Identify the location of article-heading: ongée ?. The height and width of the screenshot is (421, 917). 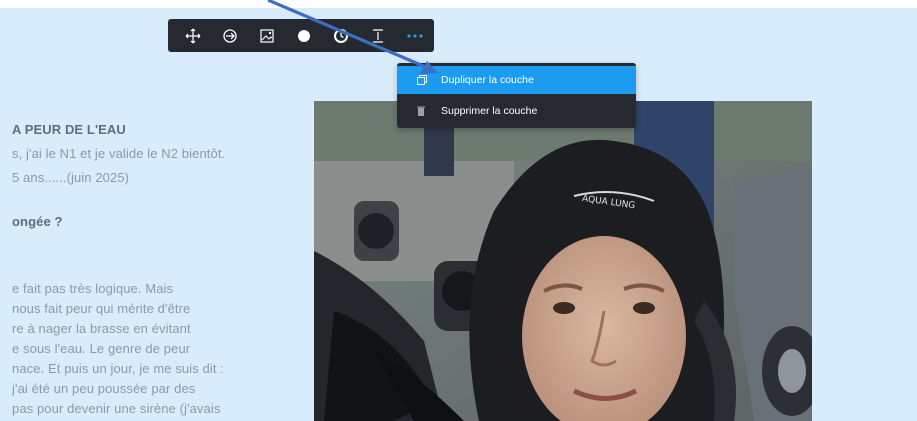
(37, 221).